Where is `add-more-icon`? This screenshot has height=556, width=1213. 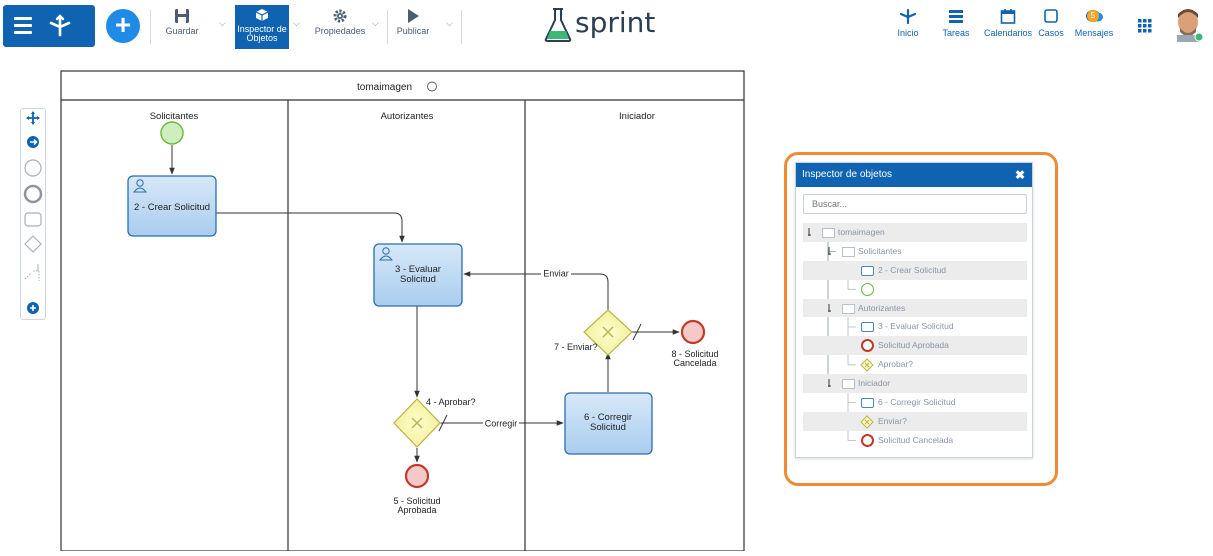
add-more-icon is located at coordinates (33, 308).